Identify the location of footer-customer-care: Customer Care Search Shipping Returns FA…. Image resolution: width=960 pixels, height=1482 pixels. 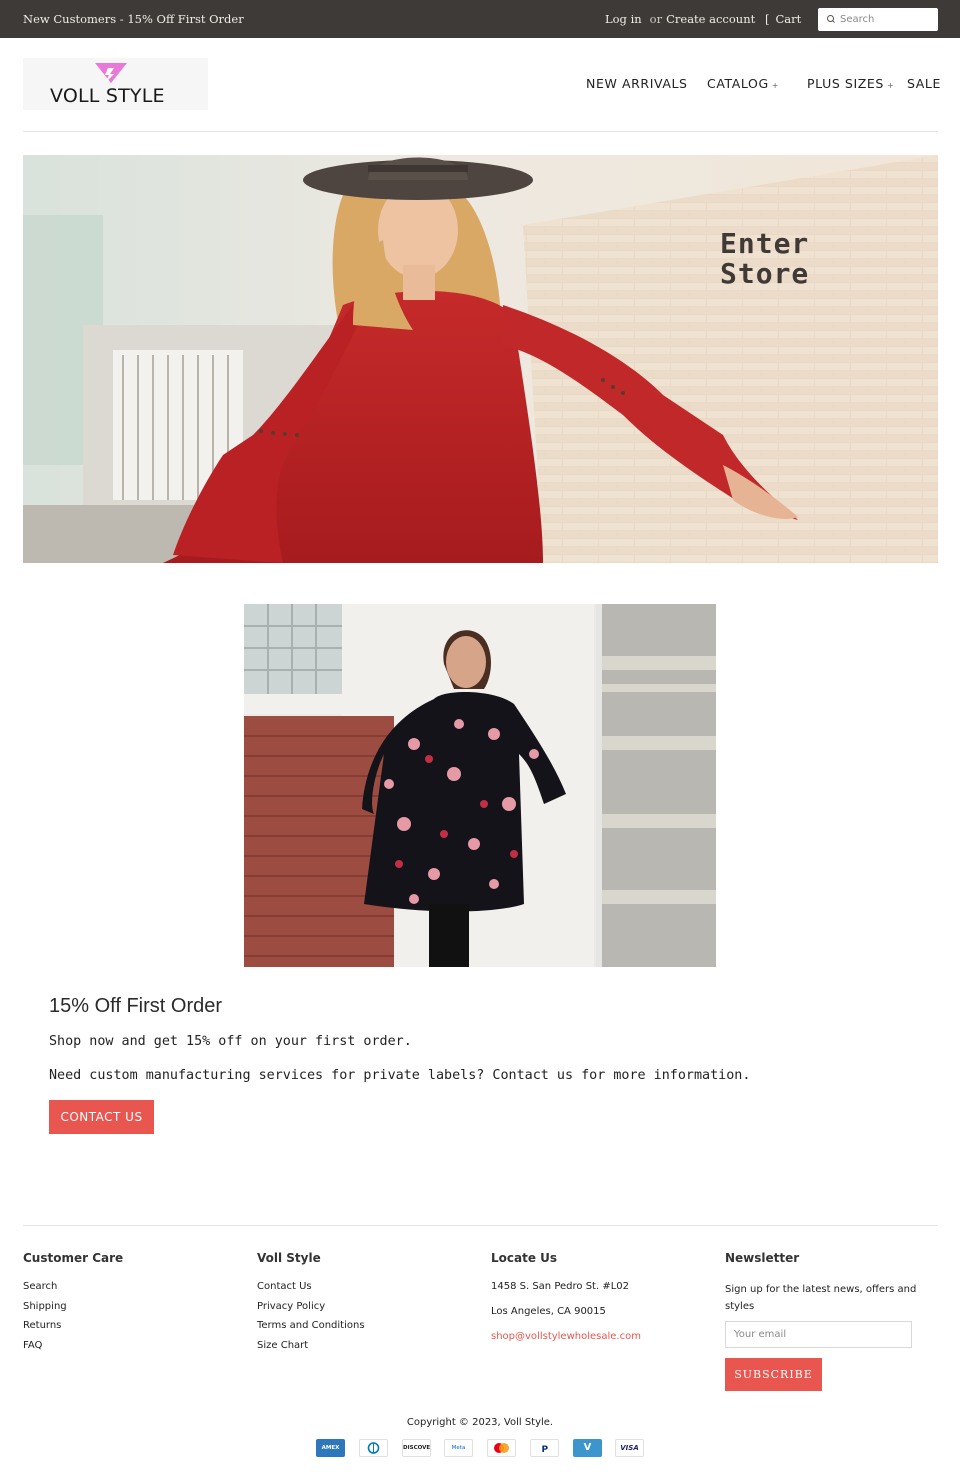
(123, 1305).